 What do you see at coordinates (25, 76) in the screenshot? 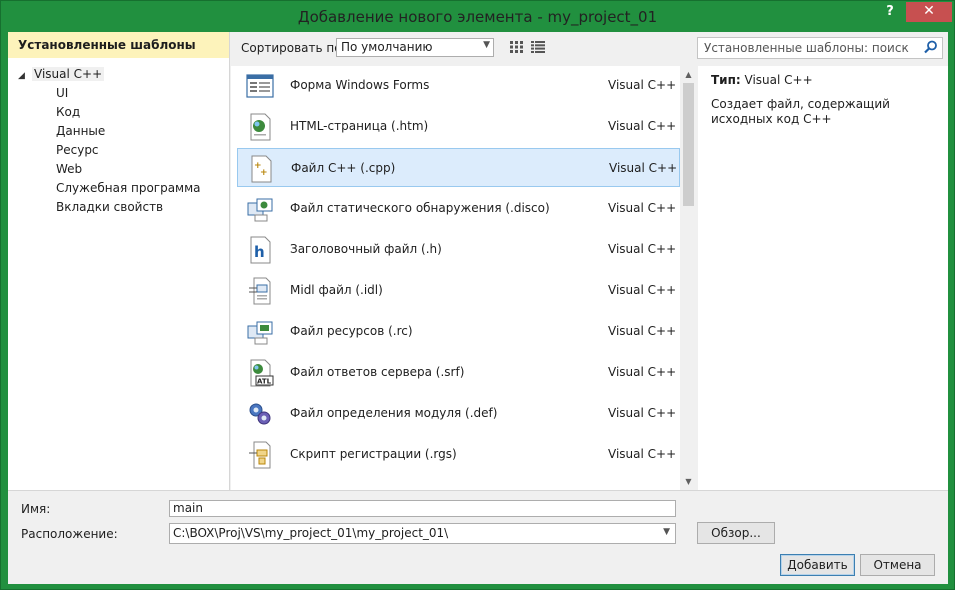
I see `expand-arrow-icon: ◢` at bounding box center [25, 76].